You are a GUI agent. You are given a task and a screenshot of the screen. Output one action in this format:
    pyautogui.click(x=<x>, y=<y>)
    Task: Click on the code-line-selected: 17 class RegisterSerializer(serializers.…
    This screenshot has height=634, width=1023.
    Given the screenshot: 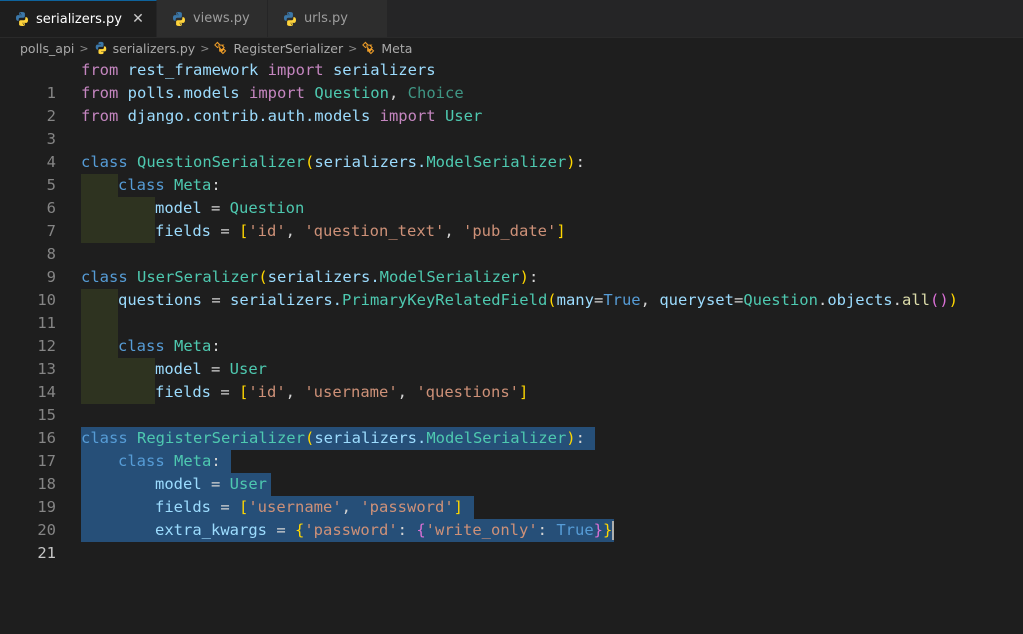 What is the action you would take?
    pyautogui.click(x=511, y=448)
    